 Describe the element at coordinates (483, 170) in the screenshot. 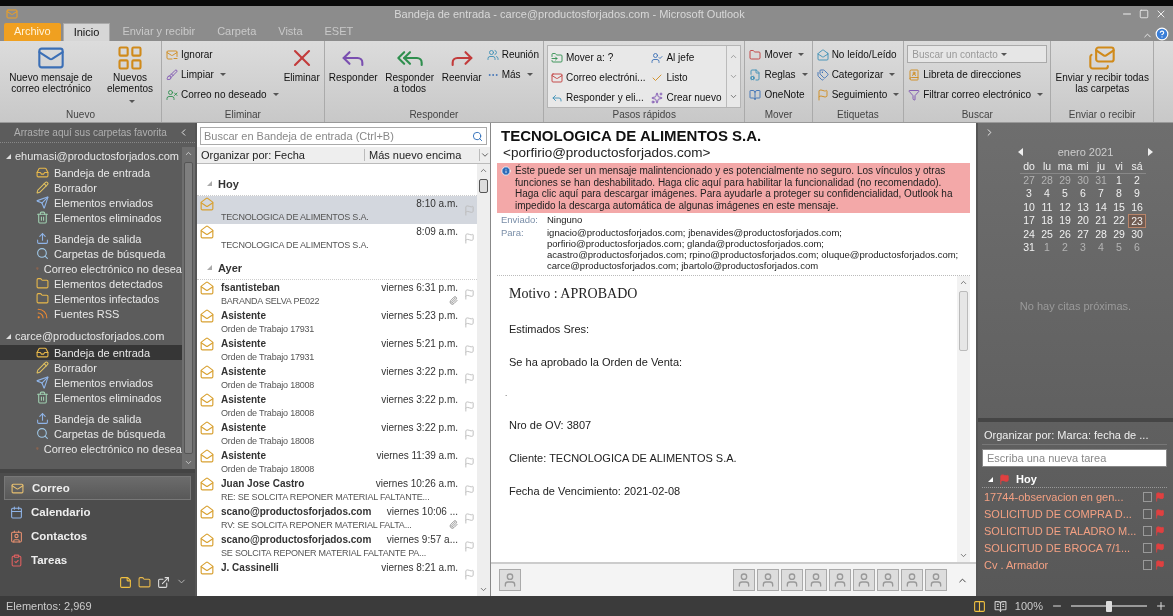

I see `scroll-up-icon` at that location.